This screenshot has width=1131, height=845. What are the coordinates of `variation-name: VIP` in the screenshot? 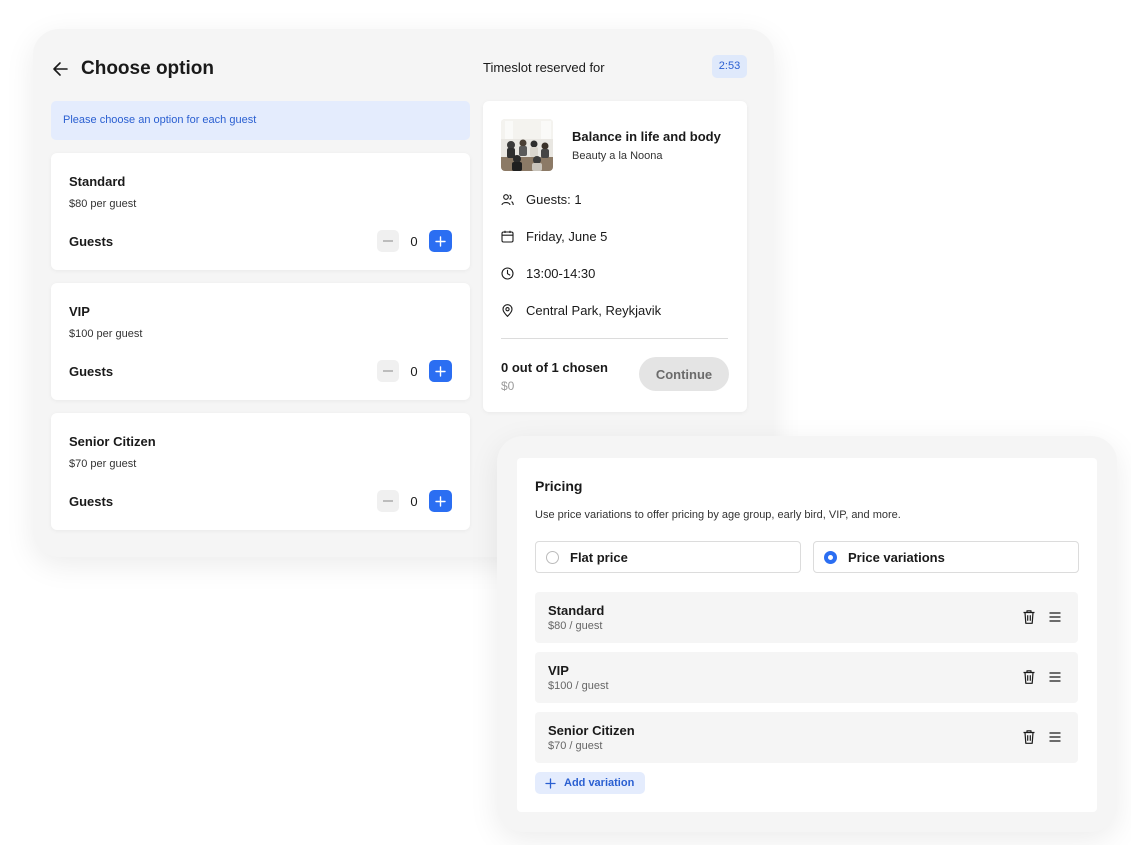 It's located at (558, 670).